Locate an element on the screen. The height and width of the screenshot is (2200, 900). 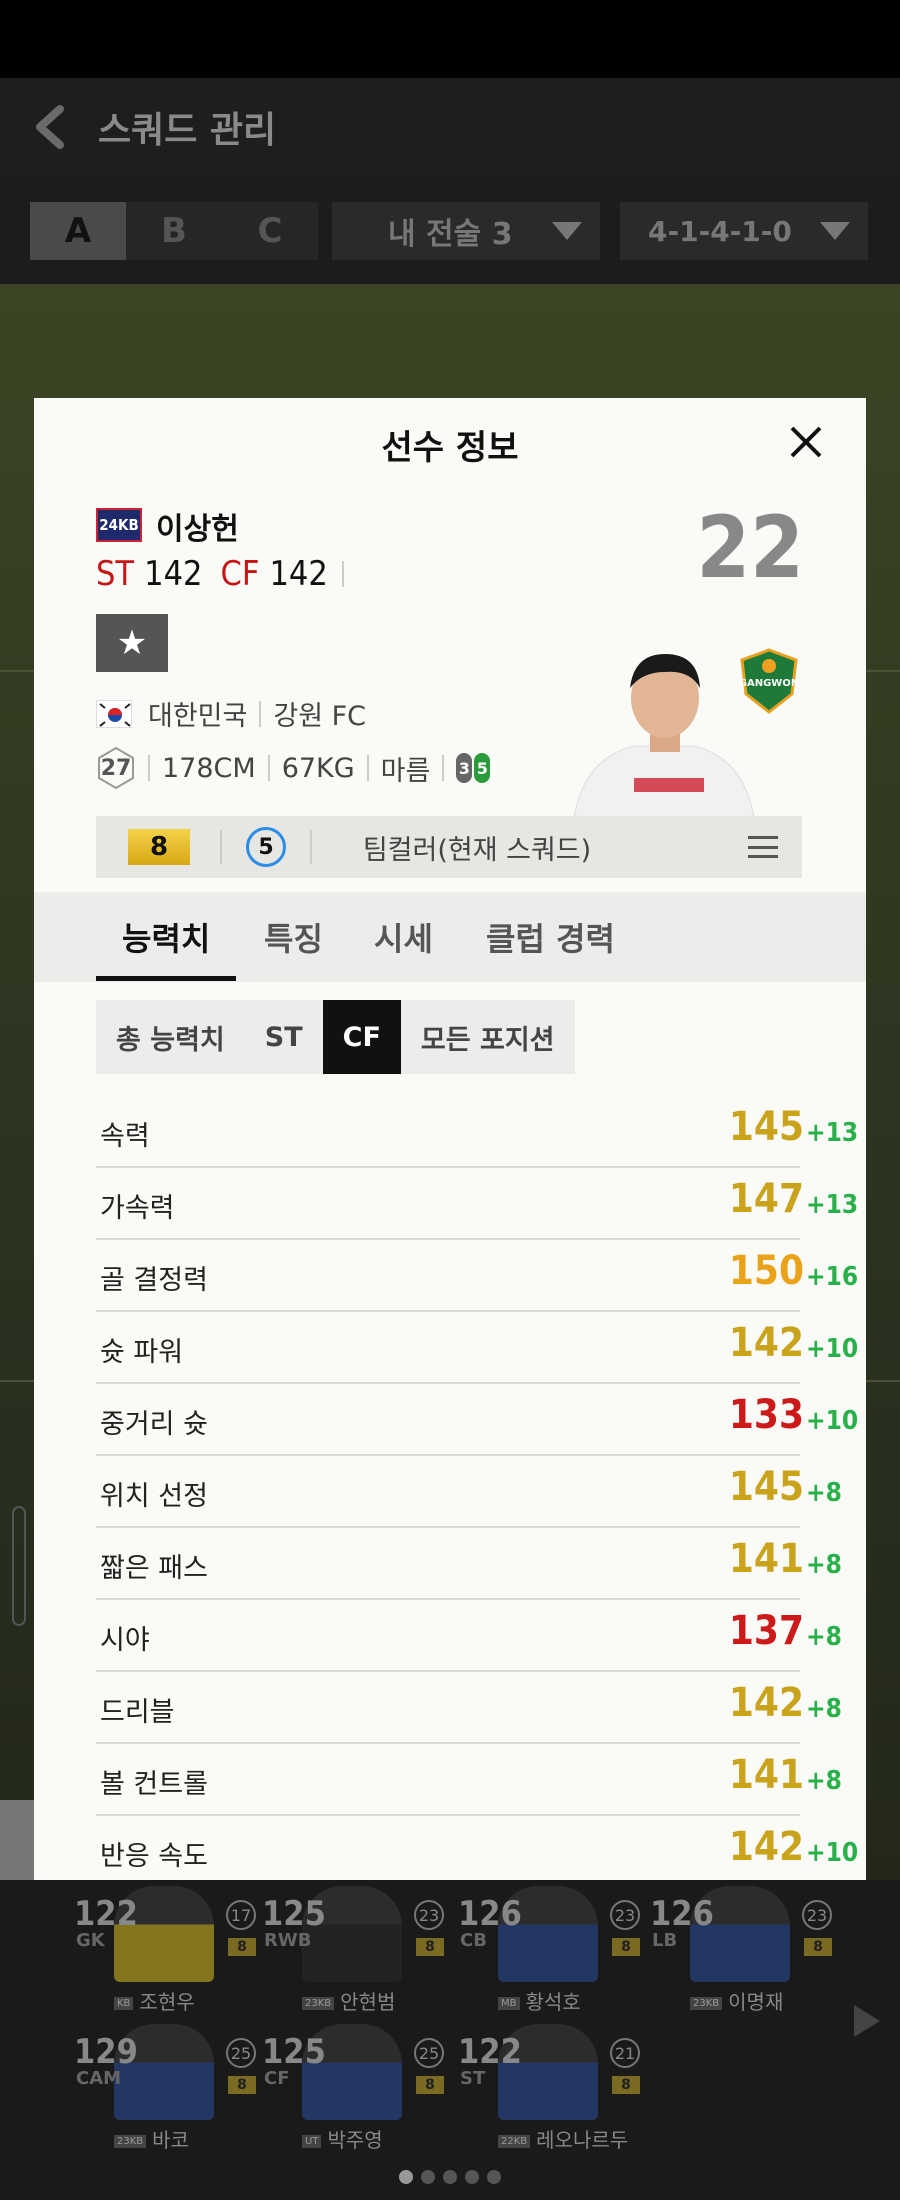
bench-player-card: 125 RWB 23 8 23KB 안현범 is located at coordinates (357, 1951).